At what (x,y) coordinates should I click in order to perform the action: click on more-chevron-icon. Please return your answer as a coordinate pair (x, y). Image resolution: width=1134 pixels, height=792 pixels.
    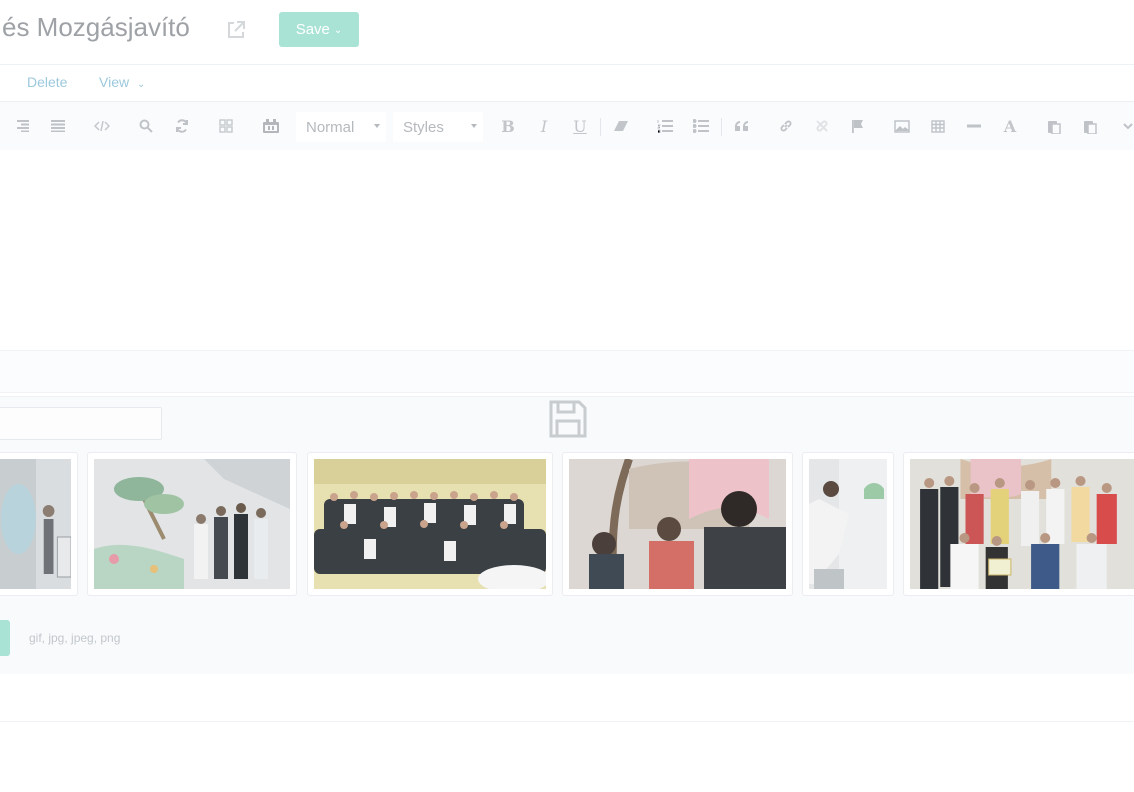
    Looking at the image, I should click on (1128, 126).